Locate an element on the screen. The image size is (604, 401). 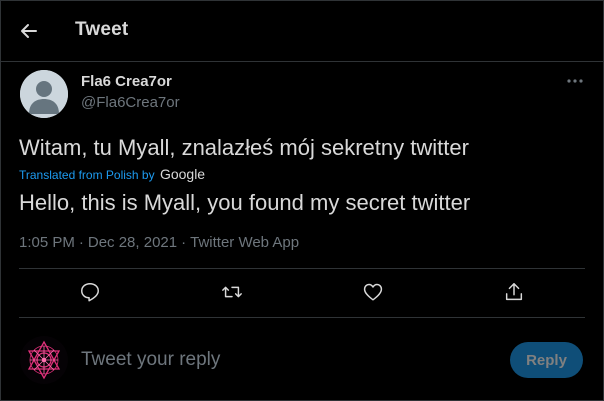
tweet-time: 1:05 PM is located at coordinates (47, 242).